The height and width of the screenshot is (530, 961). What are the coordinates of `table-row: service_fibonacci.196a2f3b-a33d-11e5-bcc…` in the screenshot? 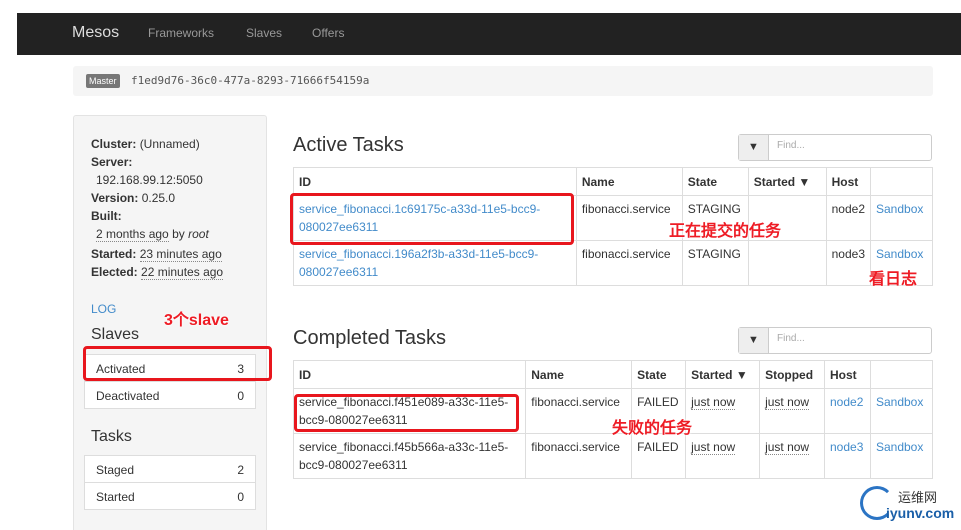 It's located at (613, 263).